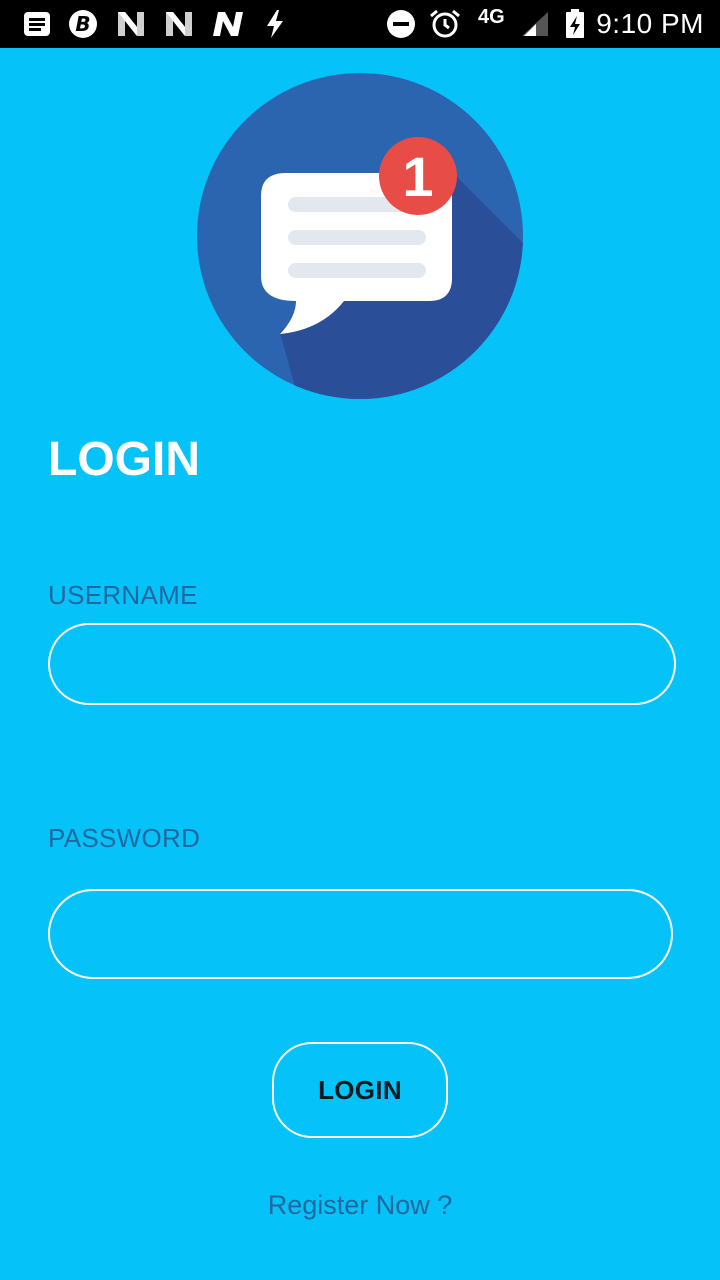 This screenshot has width=720, height=1280. I want to click on signal-icon, so click(535, 24).